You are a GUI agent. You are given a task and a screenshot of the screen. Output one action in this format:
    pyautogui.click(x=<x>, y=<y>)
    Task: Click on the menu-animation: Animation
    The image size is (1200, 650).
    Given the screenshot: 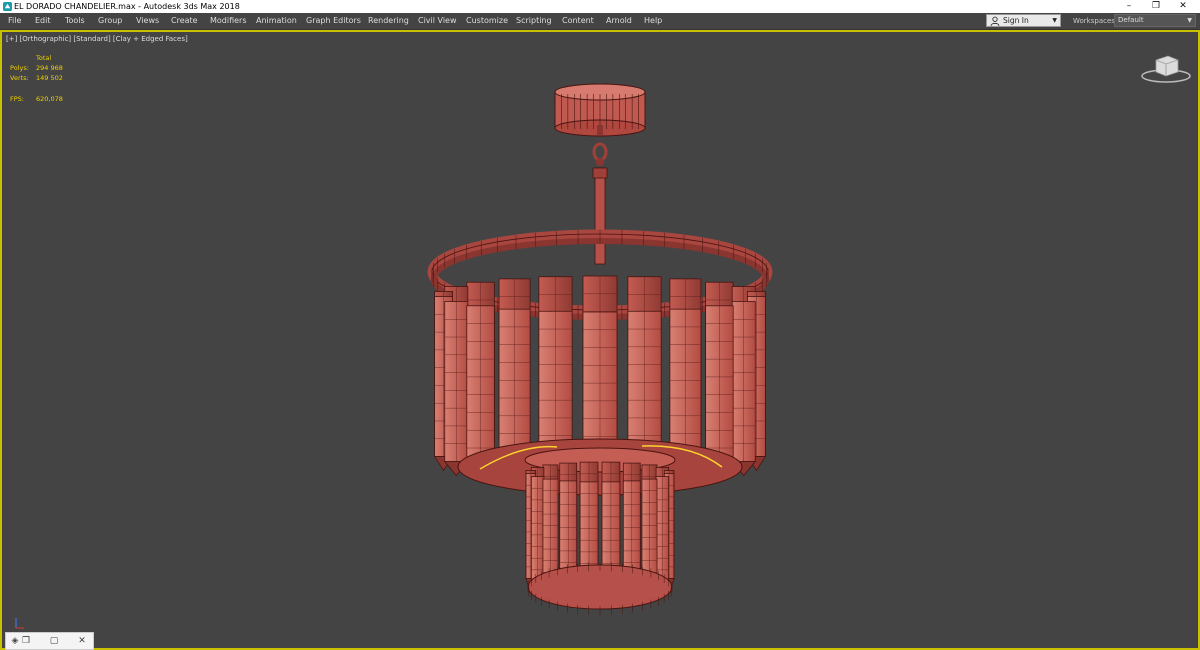 What is the action you would take?
    pyautogui.click(x=276, y=21)
    